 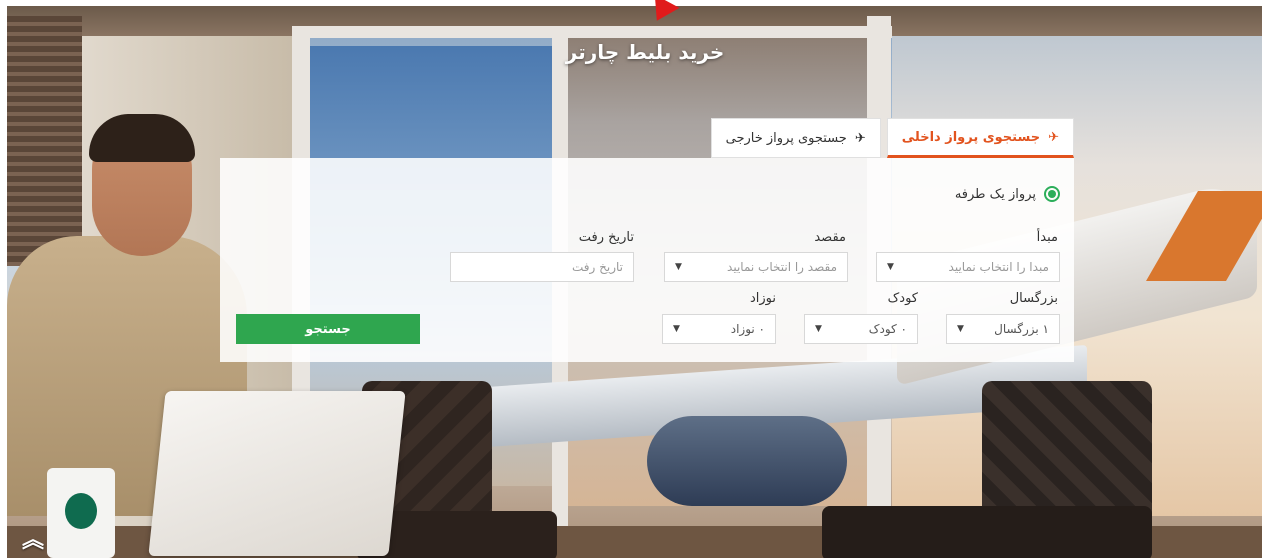 I want to click on children-select: ۰ کودک ▼, so click(x=861, y=329).